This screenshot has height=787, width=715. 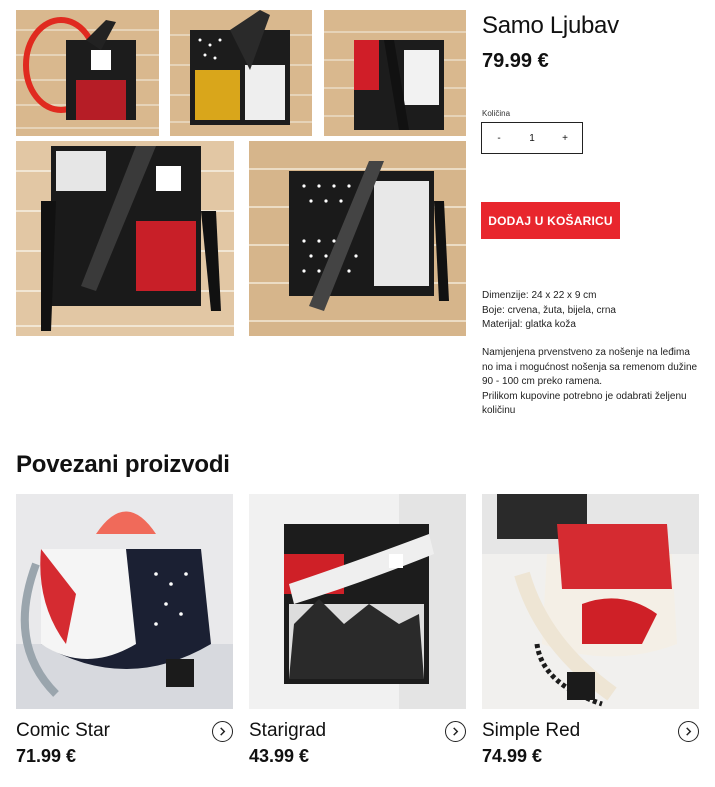 I want to click on quantity-stepper: - 1 +, so click(x=532, y=138).